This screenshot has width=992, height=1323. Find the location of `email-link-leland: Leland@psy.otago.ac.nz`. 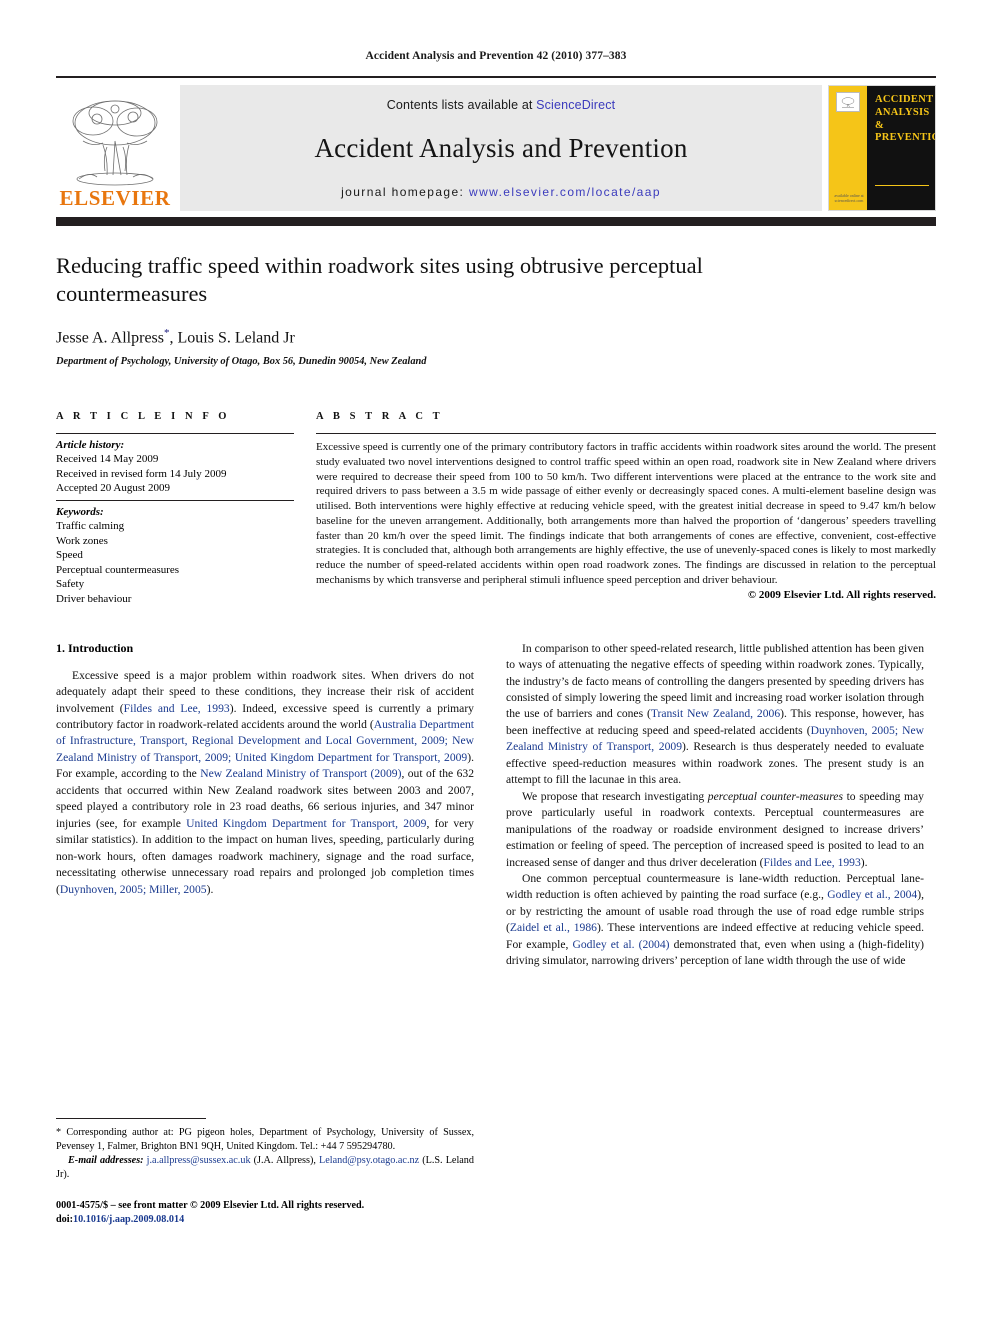

email-link-leland: Leland@psy.otago.ac.nz is located at coordinates (369, 1160).